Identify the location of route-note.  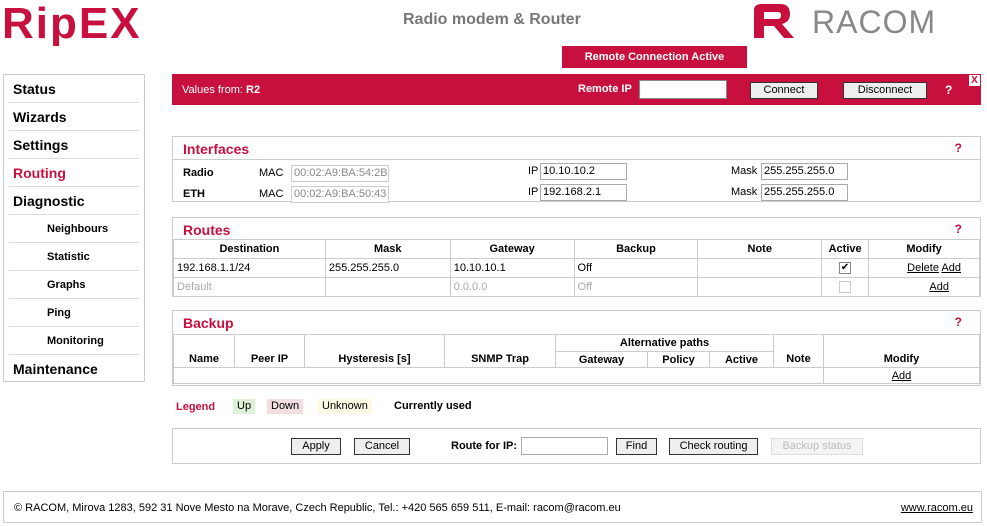
(760, 268).